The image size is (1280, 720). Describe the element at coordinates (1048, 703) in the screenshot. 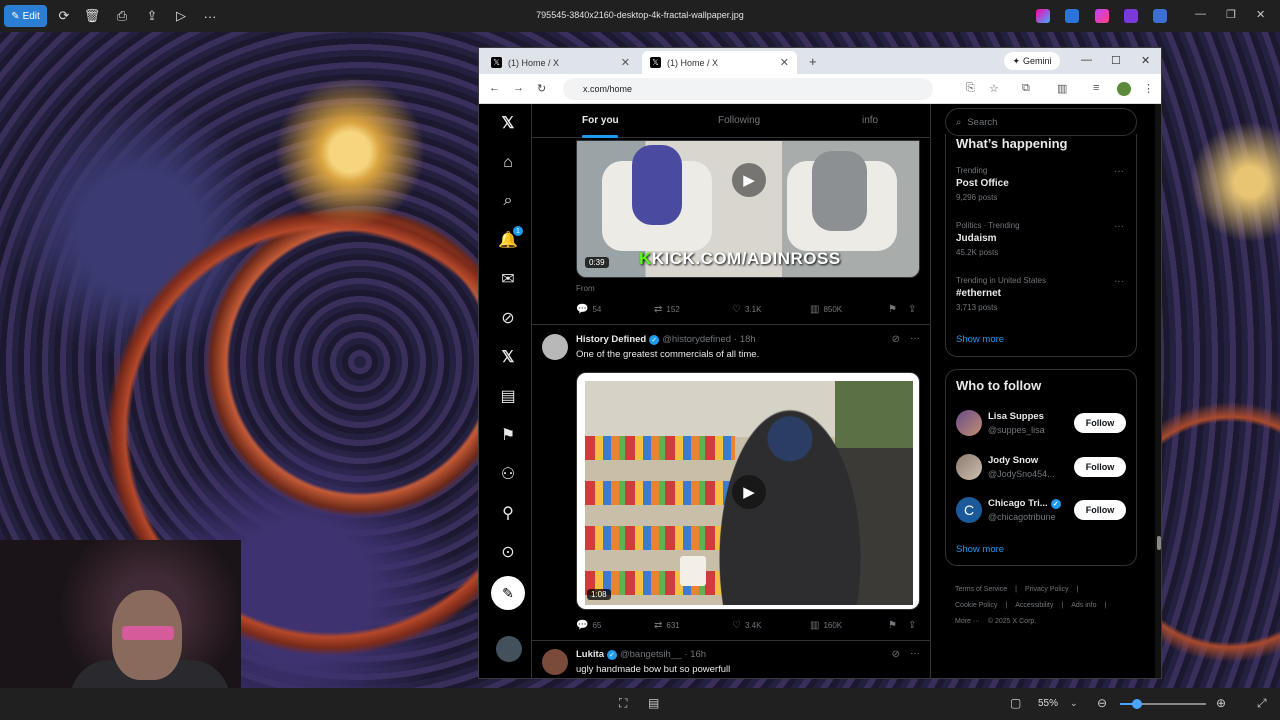

I see `zoom-level: 55%` at that location.